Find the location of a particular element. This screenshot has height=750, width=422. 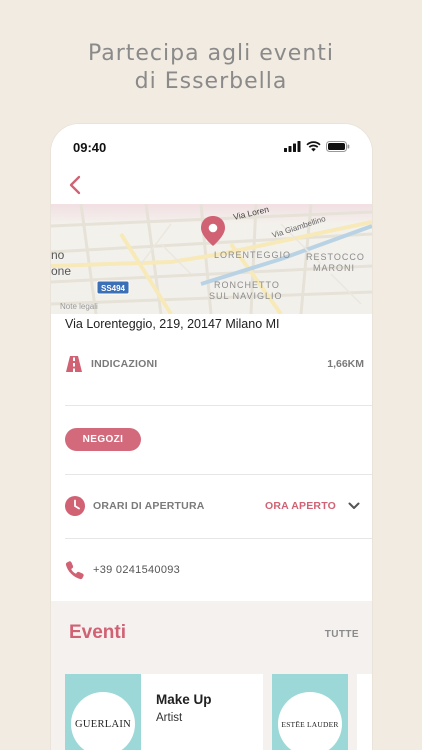

events-see-all-link: TUTTE is located at coordinates (342, 634).